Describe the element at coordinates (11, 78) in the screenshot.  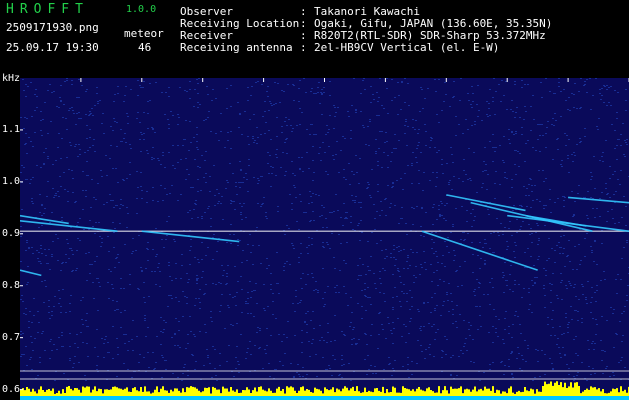
I see `y-axis-unit: kHz` at that location.